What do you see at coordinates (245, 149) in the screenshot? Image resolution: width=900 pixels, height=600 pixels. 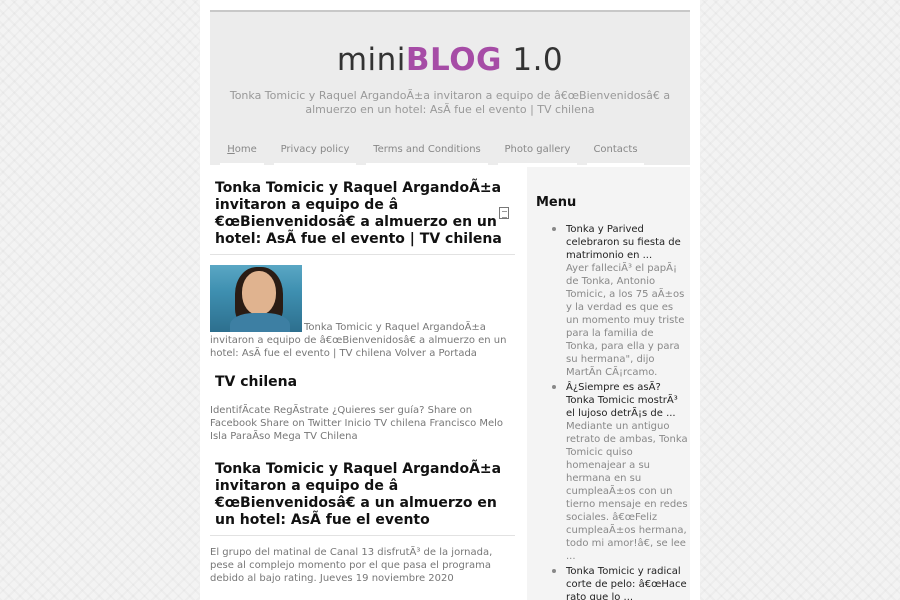 I see `nav-home-rest: ome` at bounding box center [245, 149].